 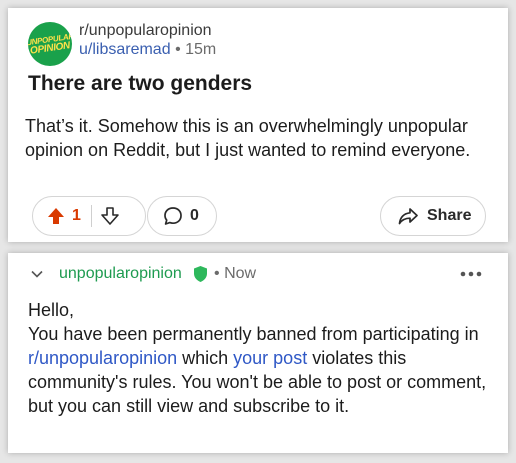 What do you see at coordinates (200, 274) in the screenshot?
I see `shield-icon` at bounding box center [200, 274].